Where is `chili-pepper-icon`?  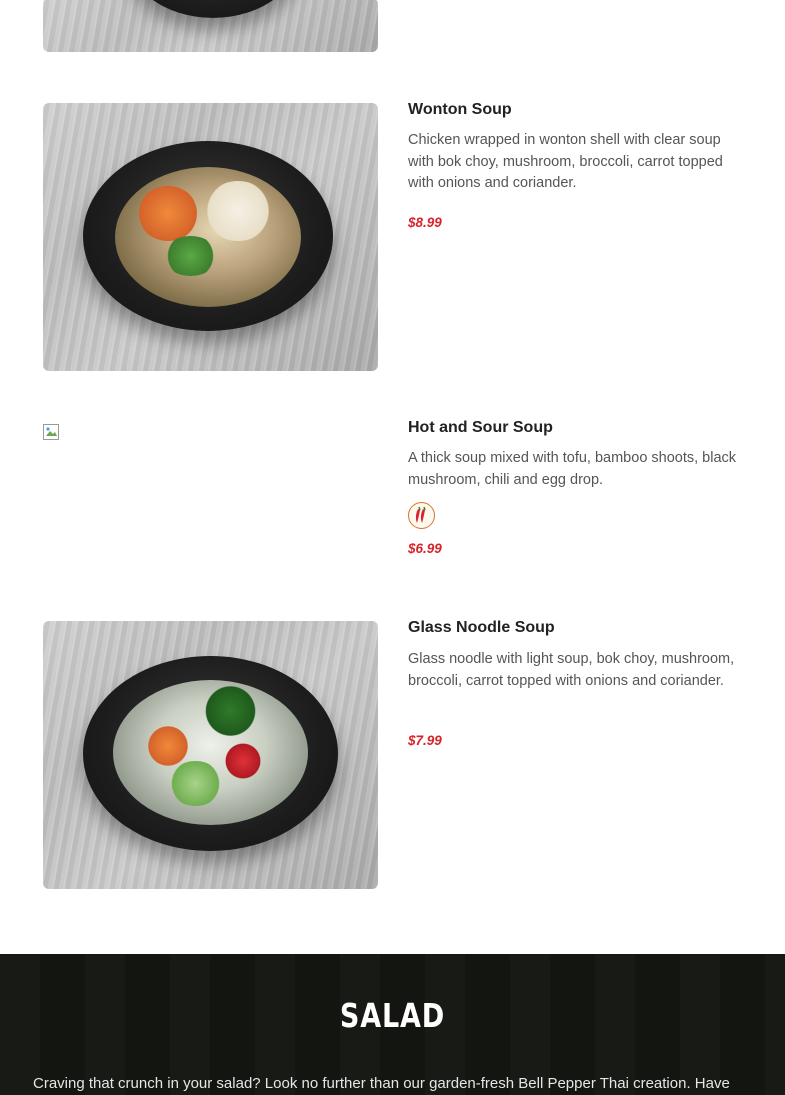
chili-pepper-icon is located at coordinates (421, 515).